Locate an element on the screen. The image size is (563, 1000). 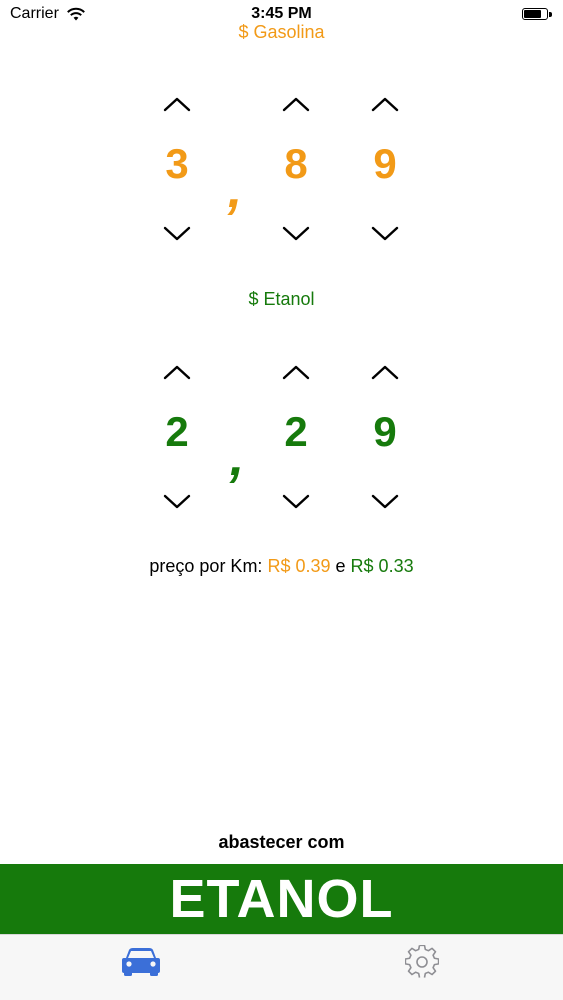
tab-bar is located at coordinates (281, 967).